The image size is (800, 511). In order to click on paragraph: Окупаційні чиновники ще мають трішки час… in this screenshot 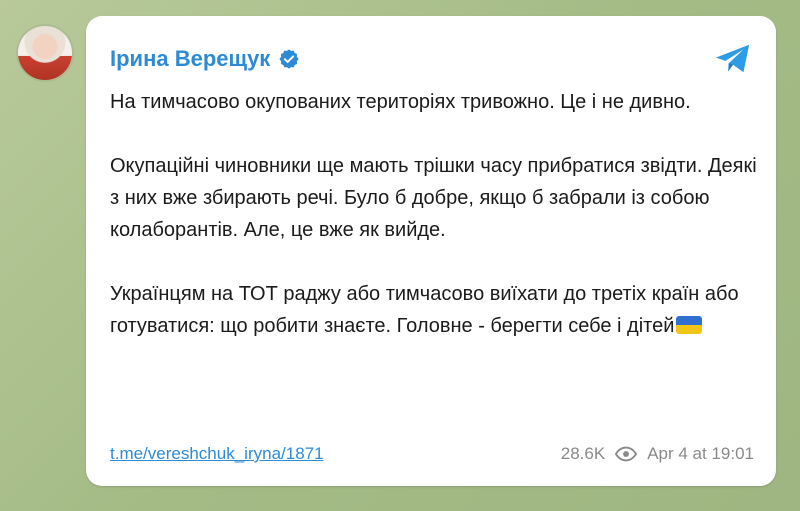, I will do `click(433, 198)`.